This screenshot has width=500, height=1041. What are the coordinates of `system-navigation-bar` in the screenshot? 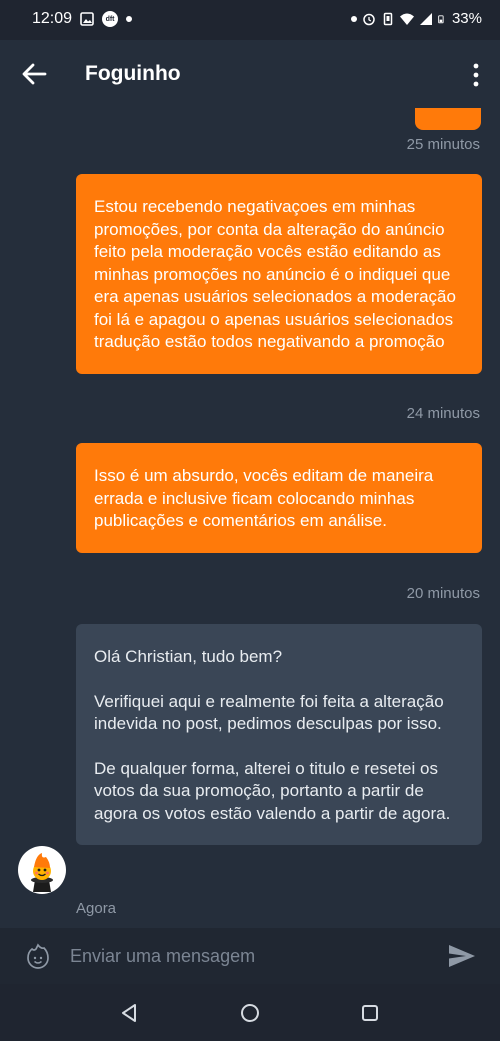 It's located at (250, 1012).